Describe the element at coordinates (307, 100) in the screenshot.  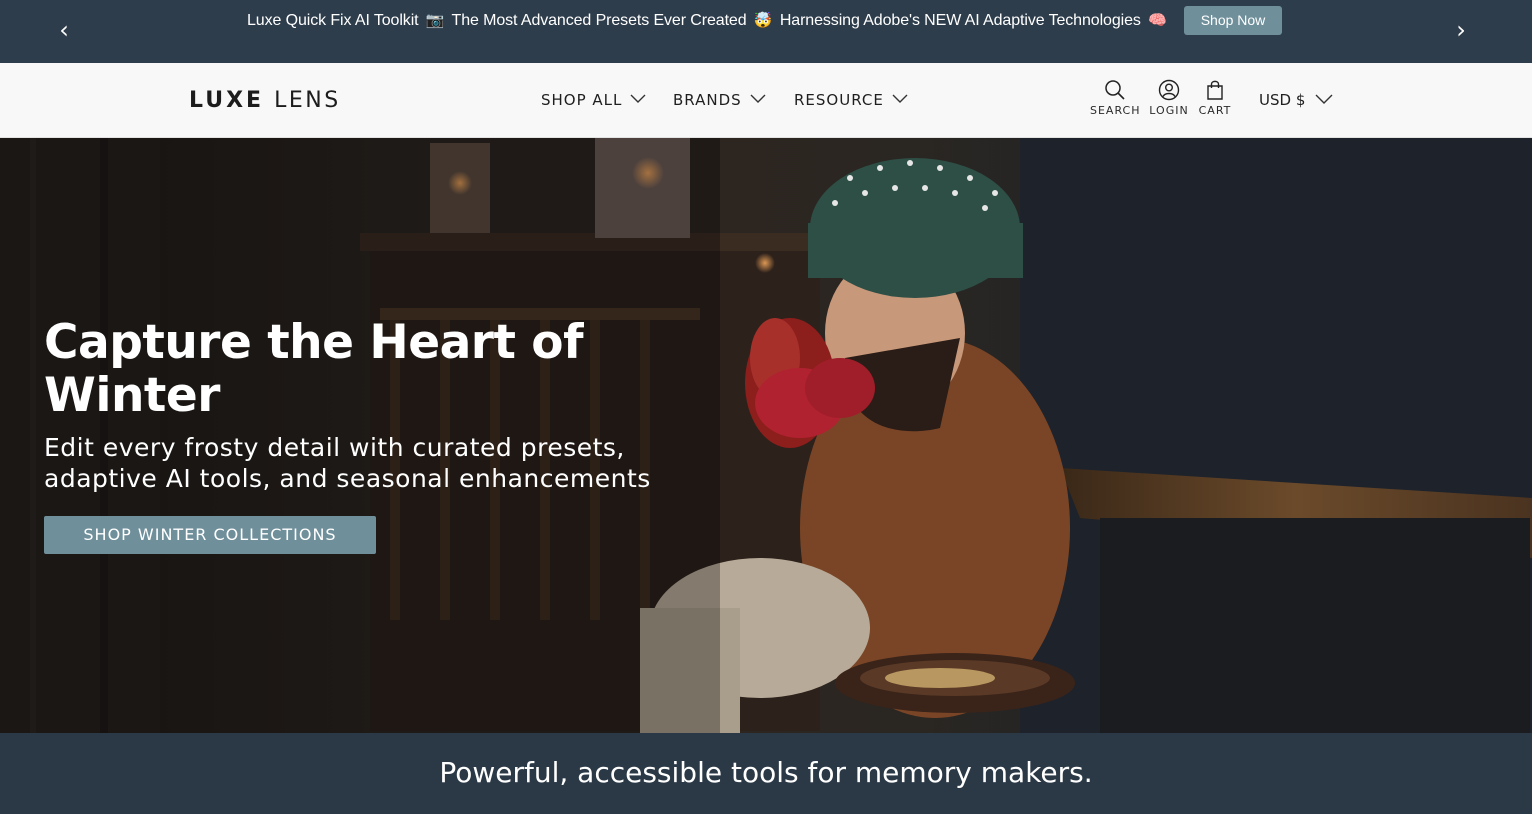
I see `logo-word-lens: LENS` at that location.